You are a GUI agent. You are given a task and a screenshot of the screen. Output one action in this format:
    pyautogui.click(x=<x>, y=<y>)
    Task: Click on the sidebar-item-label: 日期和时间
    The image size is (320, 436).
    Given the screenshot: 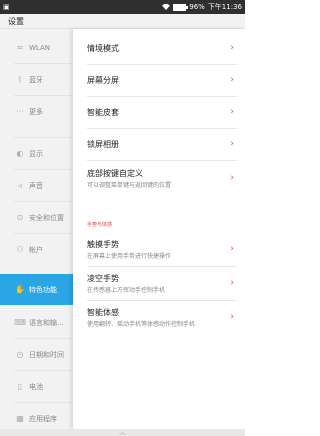 What is the action you would take?
    pyautogui.click(x=46, y=354)
    